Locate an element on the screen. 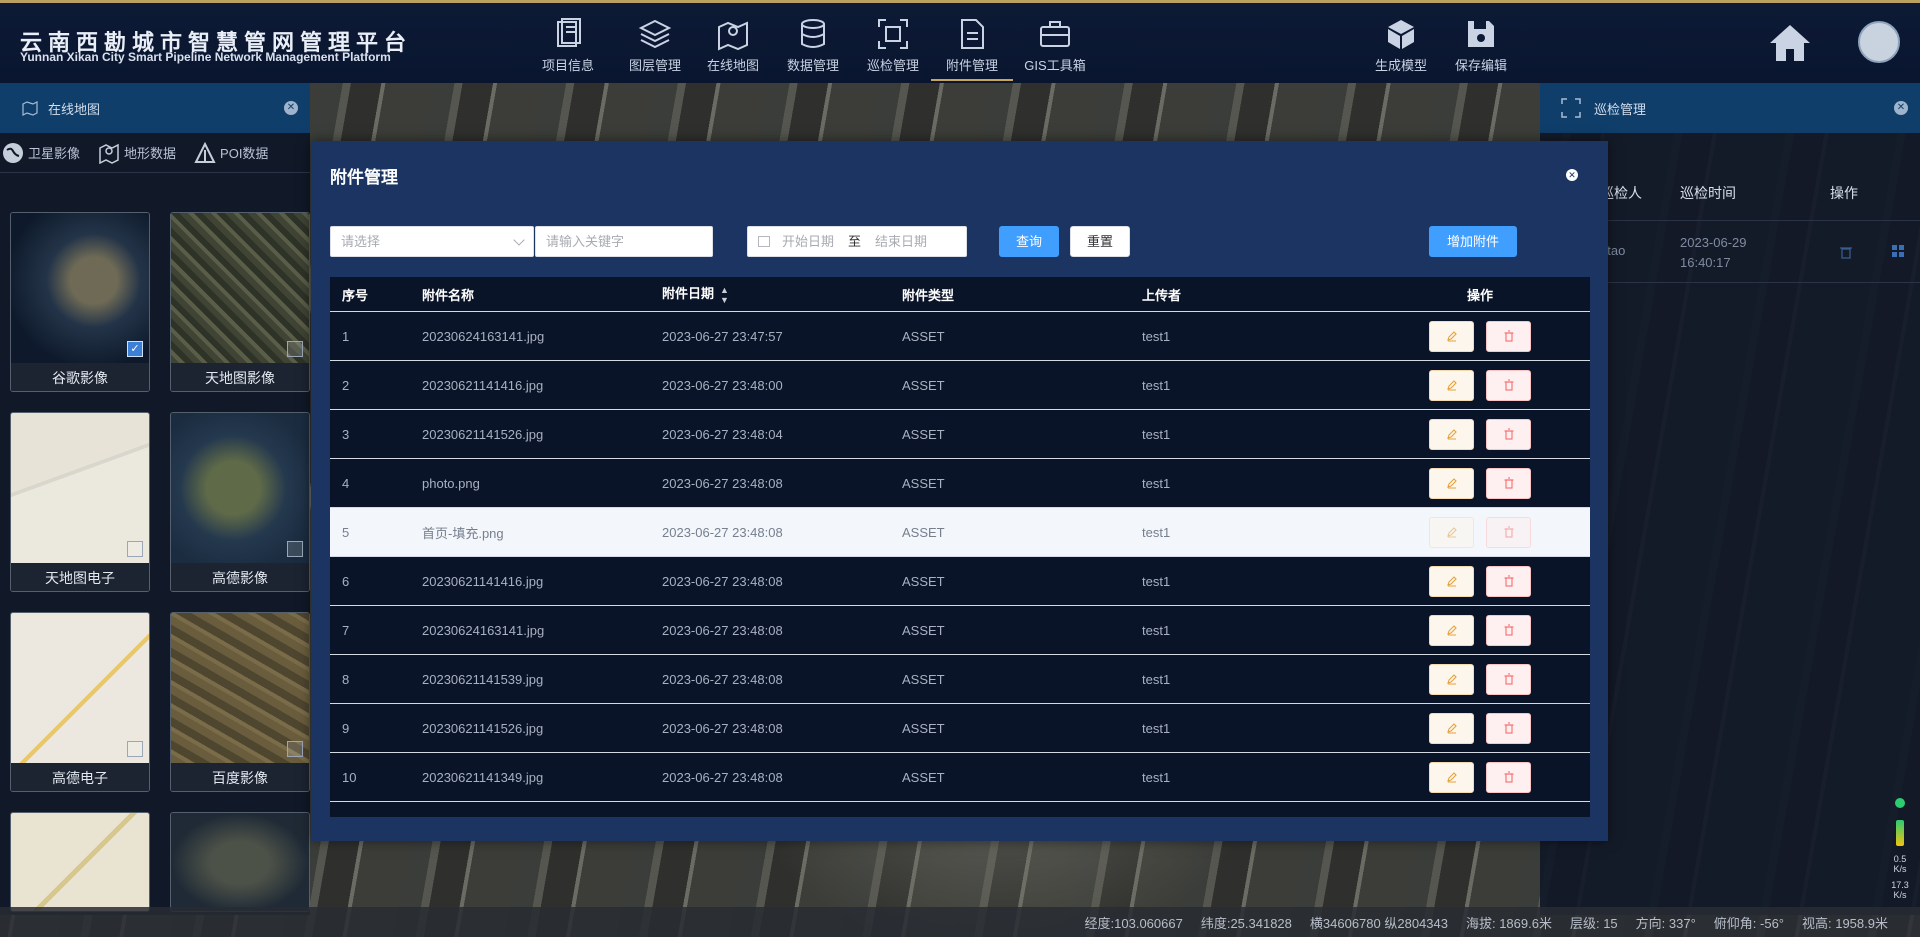  tile-tianditu-vector: 天地图电子 is located at coordinates (80, 502).